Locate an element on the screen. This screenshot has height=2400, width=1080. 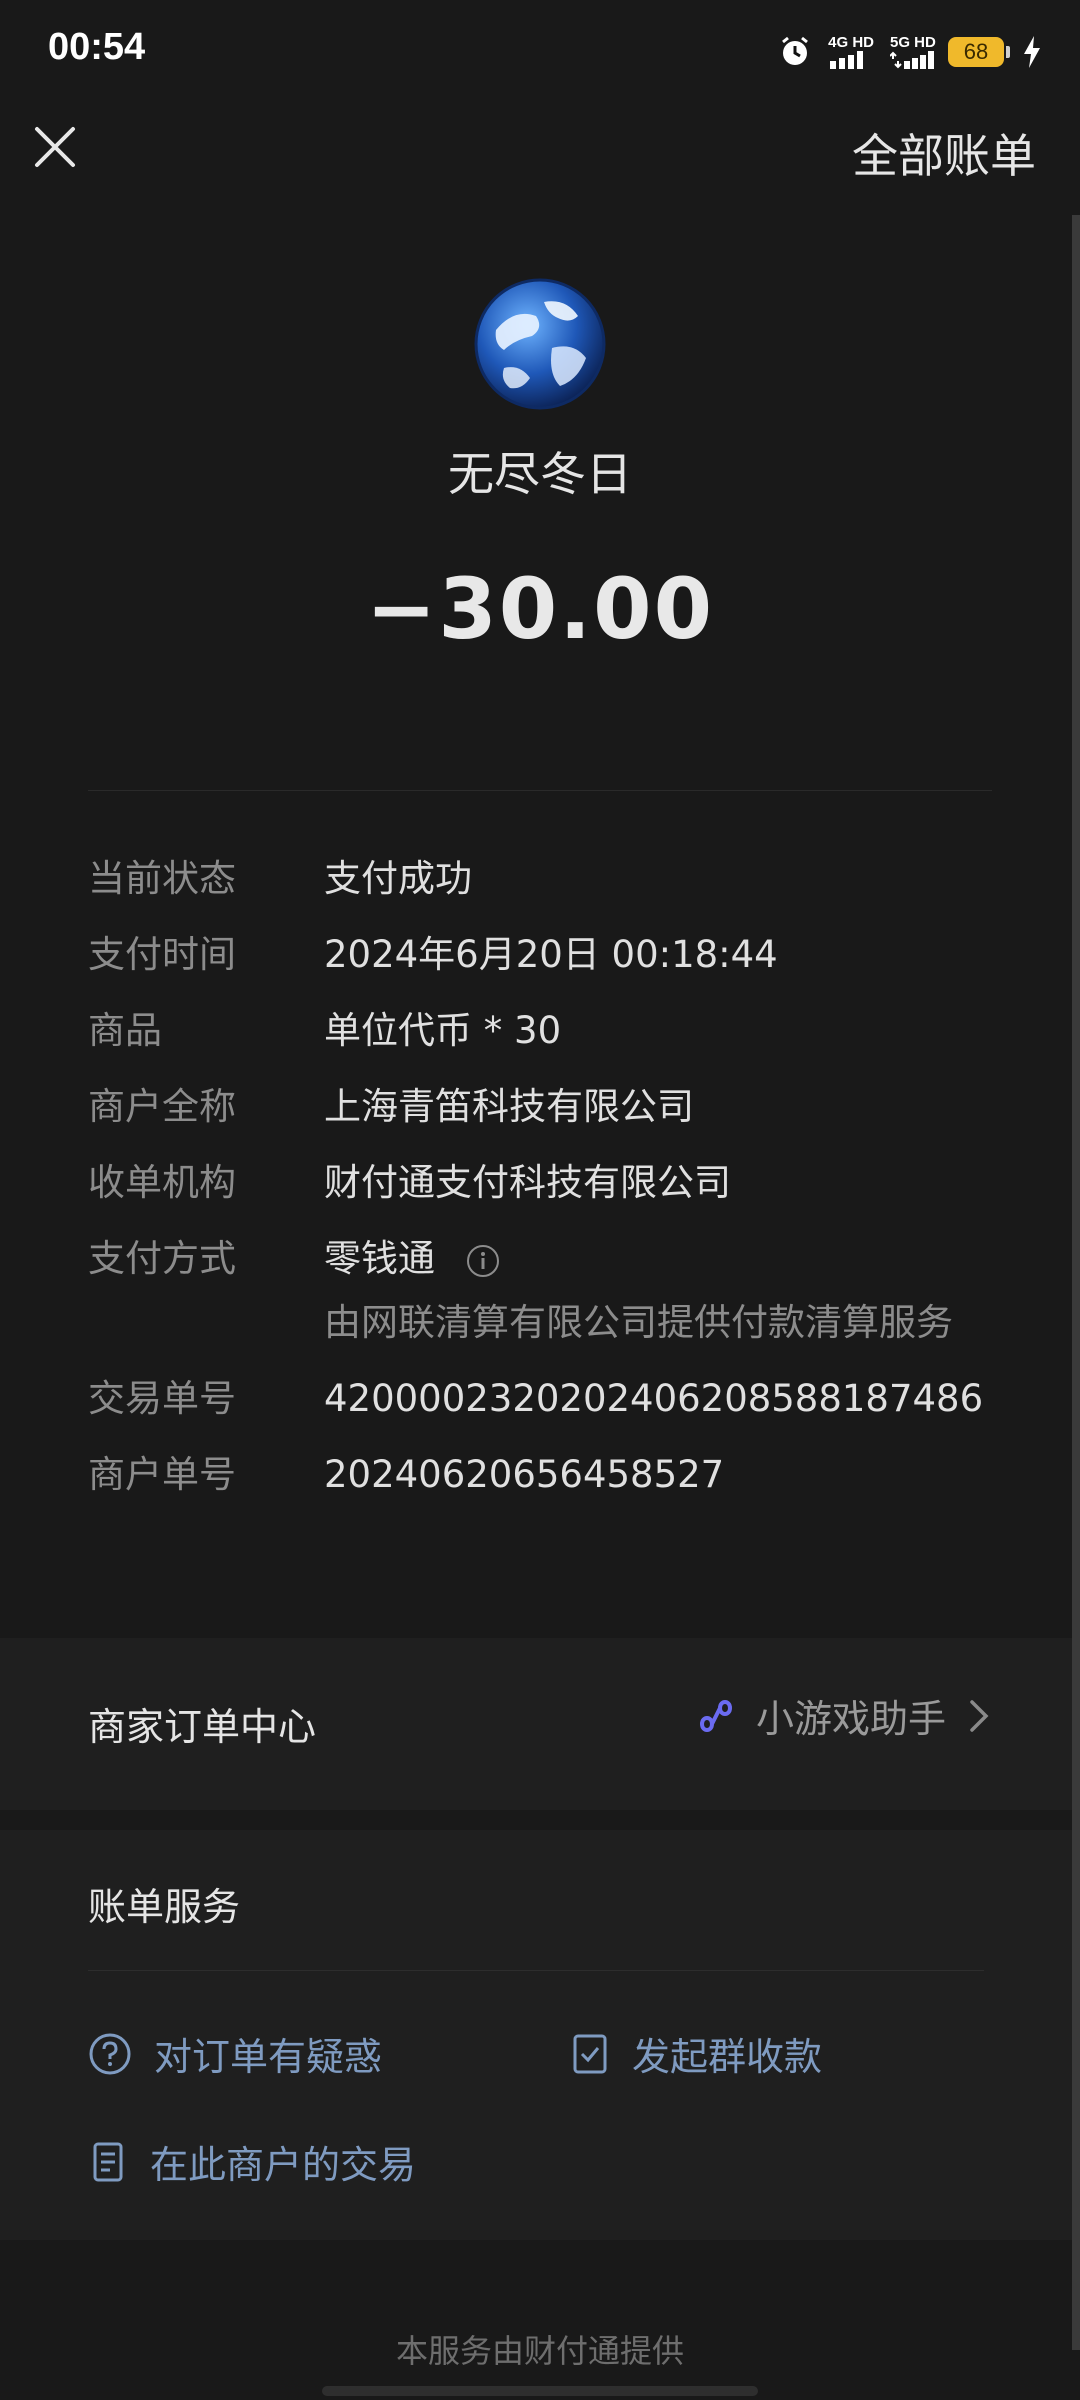
payment-method-block: 零钱通 由网联清算有限公司提供付款清算服务 is located at coordinates (638, 1291).